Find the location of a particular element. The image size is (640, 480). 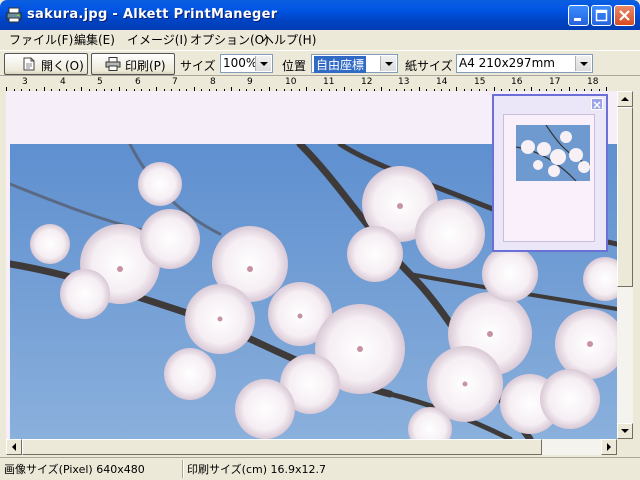

ruler-number: 10 is located at coordinates (291, 82).